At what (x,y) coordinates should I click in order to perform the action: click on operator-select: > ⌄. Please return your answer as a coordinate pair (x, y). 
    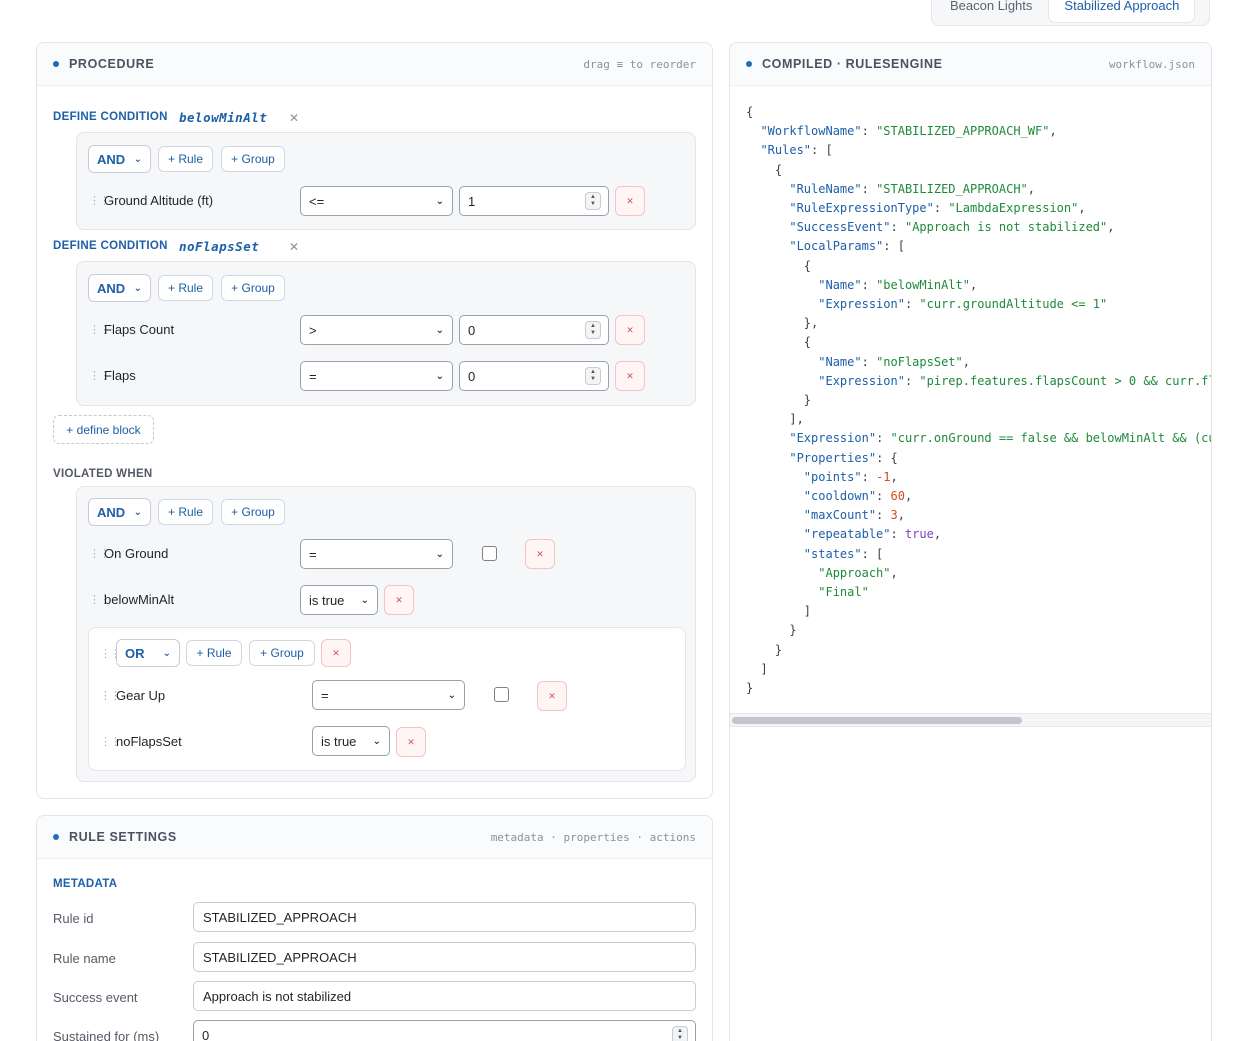
    Looking at the image, I should click on (376, 330).